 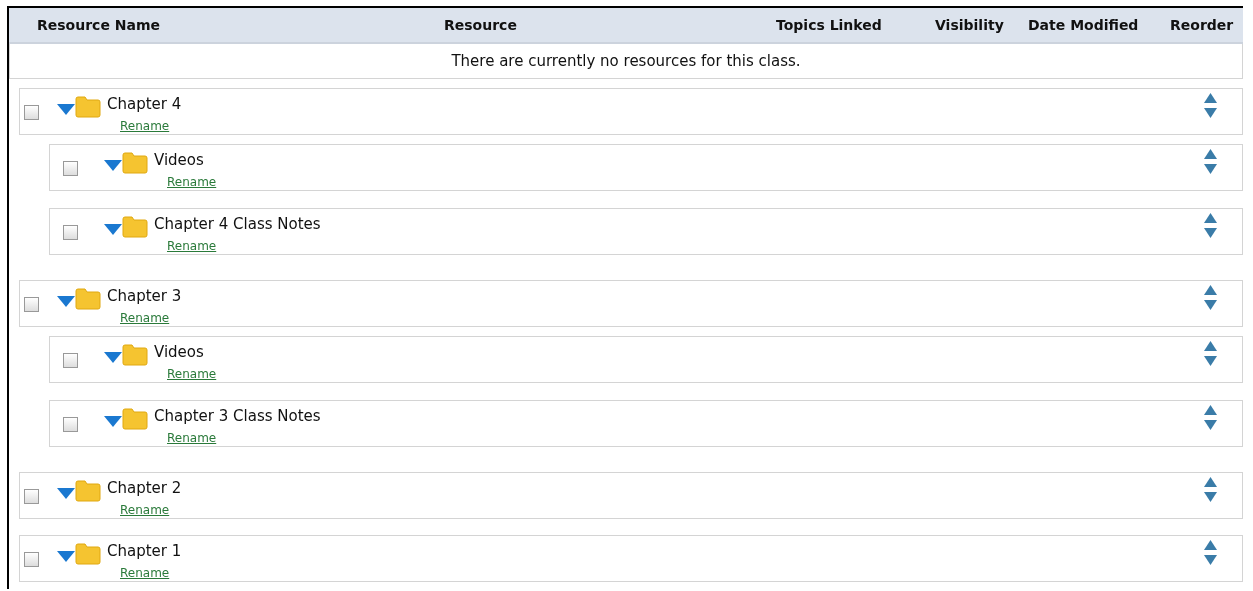 What do you see at coordinates (480, 25) in the screenshot?
I see `column-header: Resource` at bounding box center [480, 25].